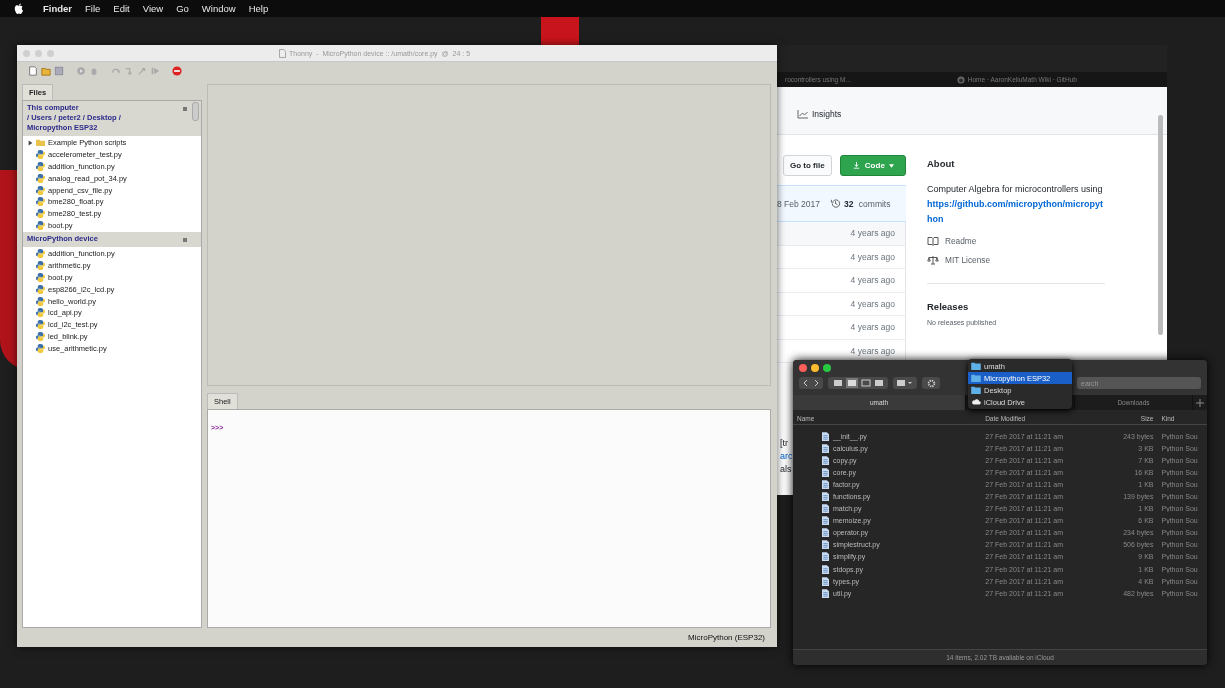 The image size is (1225, 688). I want to click on repo-link: https://github.com/micropython/micropython, so click(1017, 212).